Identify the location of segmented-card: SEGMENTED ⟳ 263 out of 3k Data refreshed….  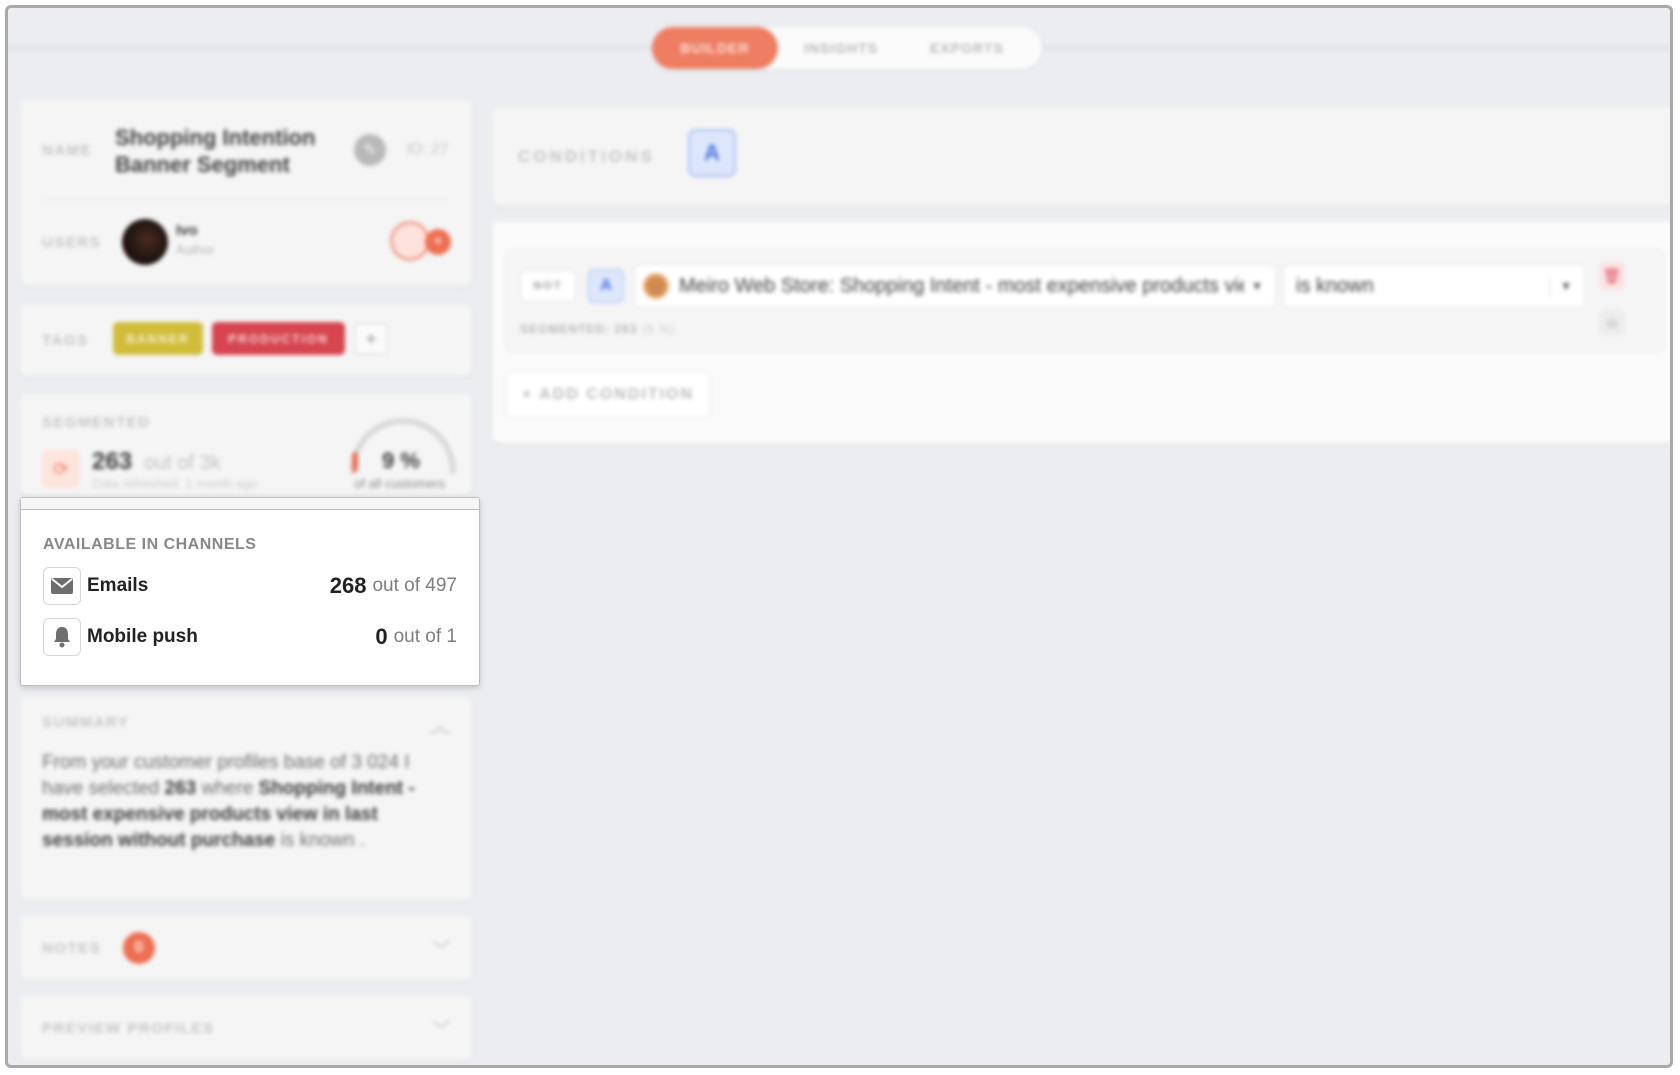
(246, 444).